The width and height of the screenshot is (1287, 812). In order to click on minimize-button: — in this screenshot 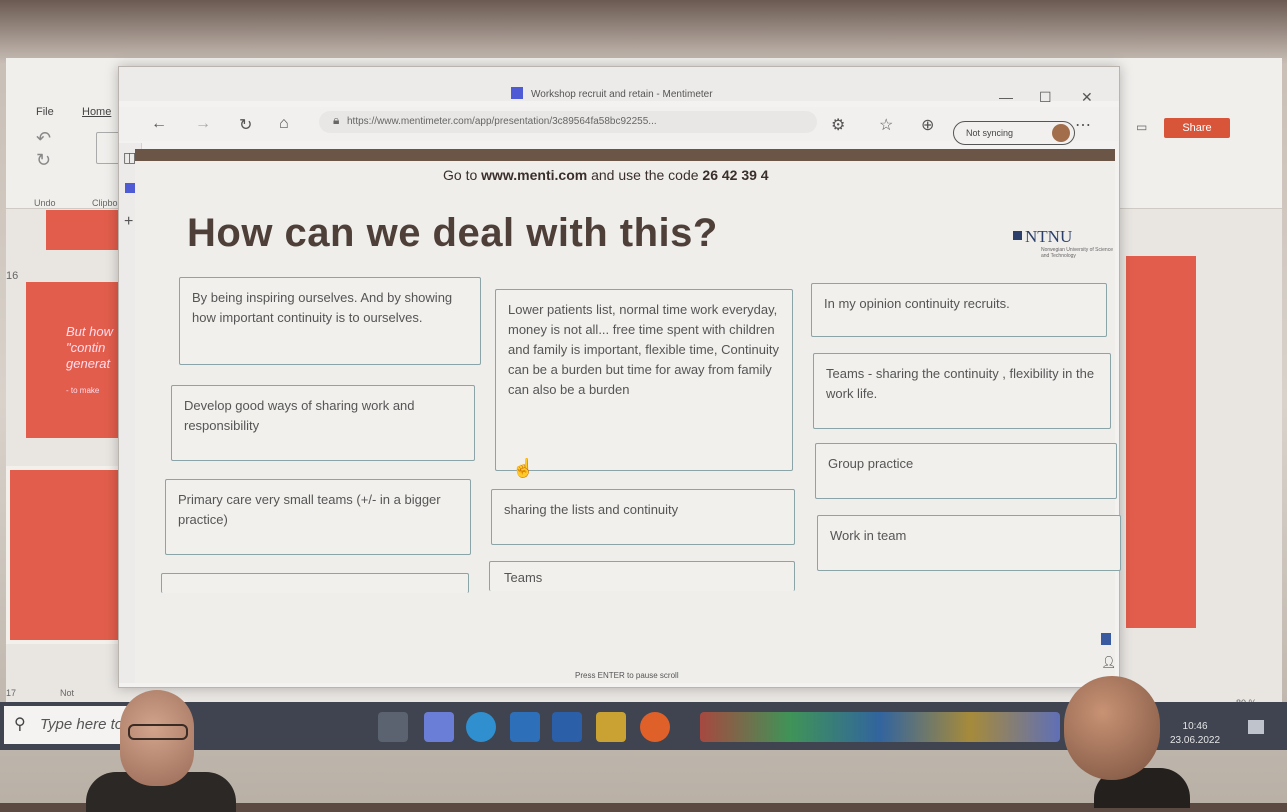, I will do `click(1006, 97)`.